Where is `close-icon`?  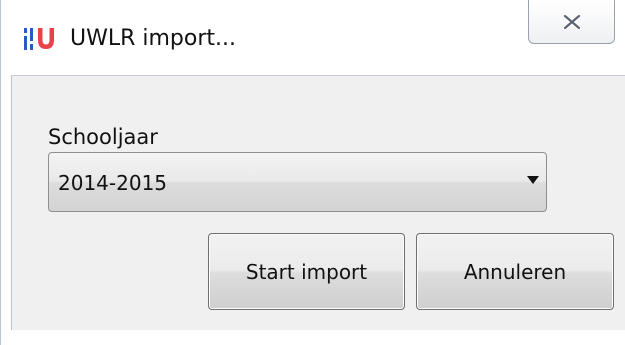 close-icon is located at coordinates (572, 22).